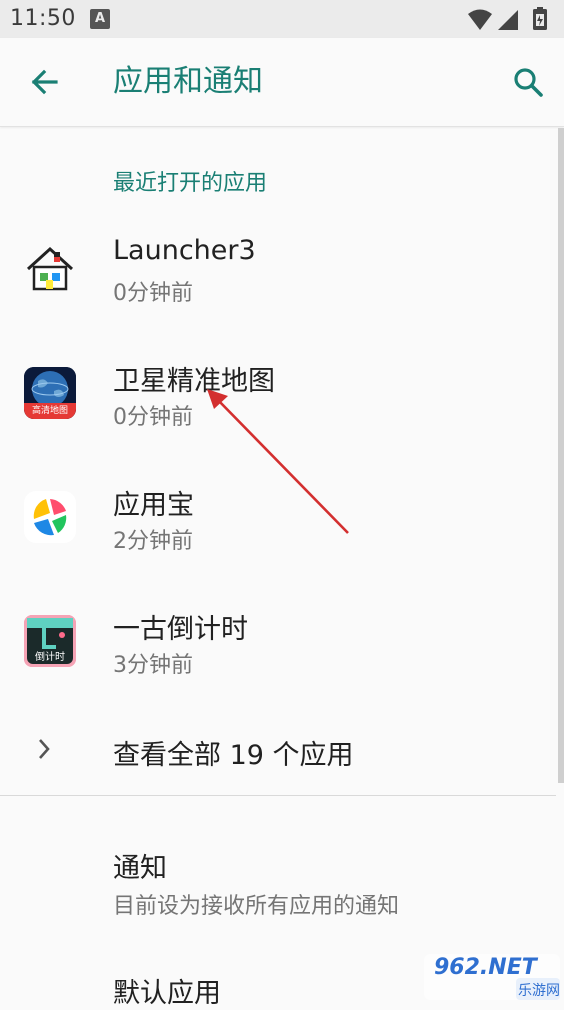 This screenshot has height=1010, width=564. I want to click on app-last-used: 2分钟前, so click(153, 541).